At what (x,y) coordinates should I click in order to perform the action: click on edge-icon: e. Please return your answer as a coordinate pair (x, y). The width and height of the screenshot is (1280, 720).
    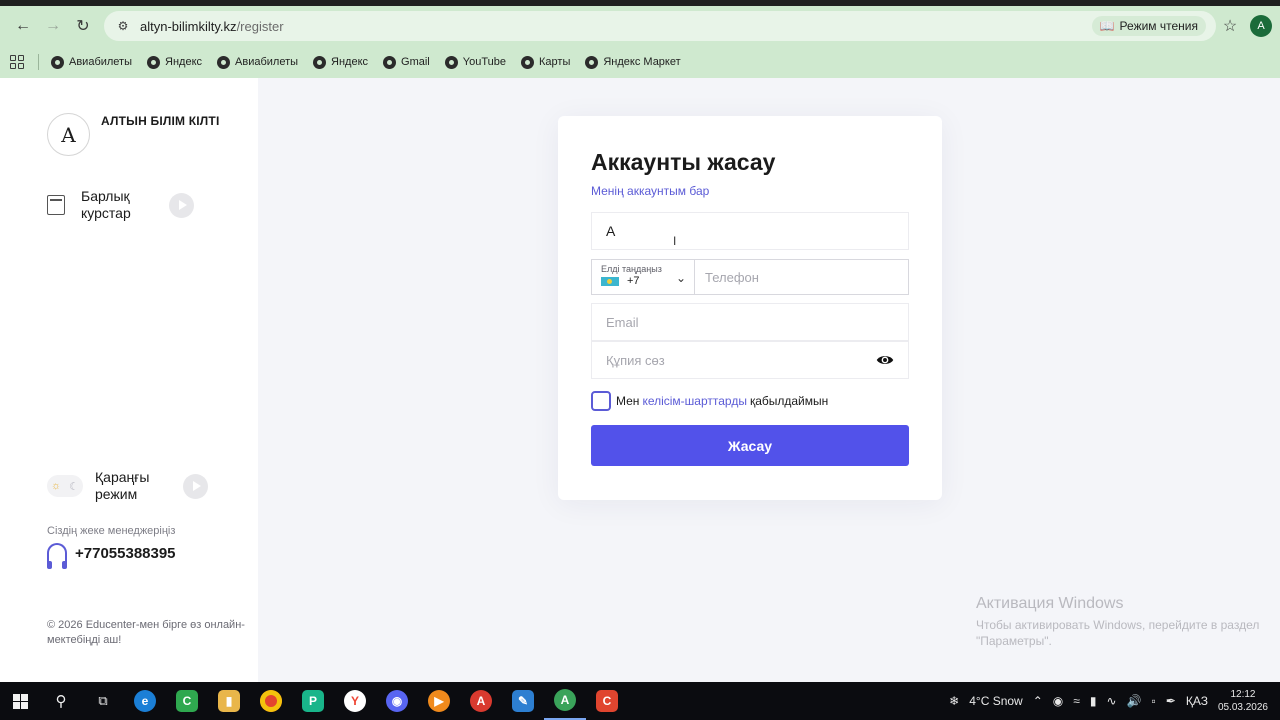
    Looking at the image, I should click on (145, 701).